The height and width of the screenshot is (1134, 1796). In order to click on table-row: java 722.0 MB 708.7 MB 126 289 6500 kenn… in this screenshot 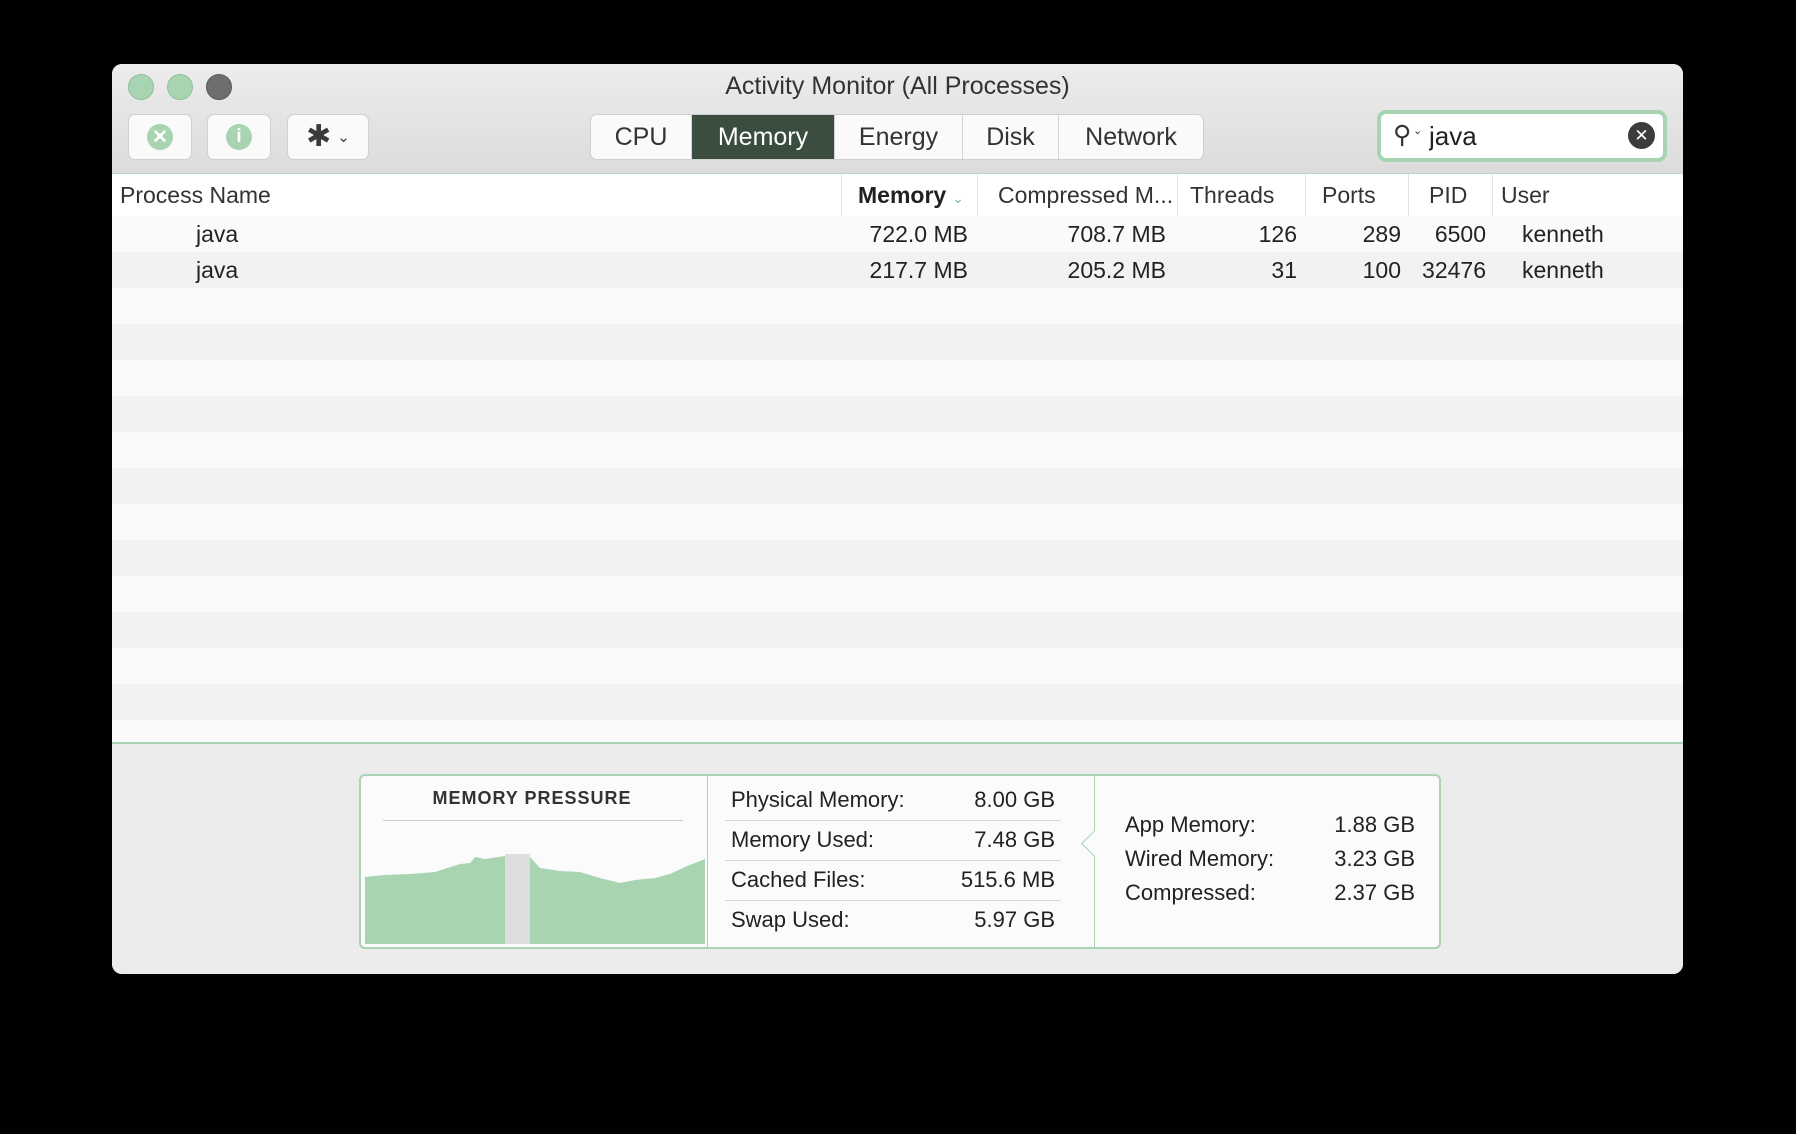, I will do `click(897, 234)`.